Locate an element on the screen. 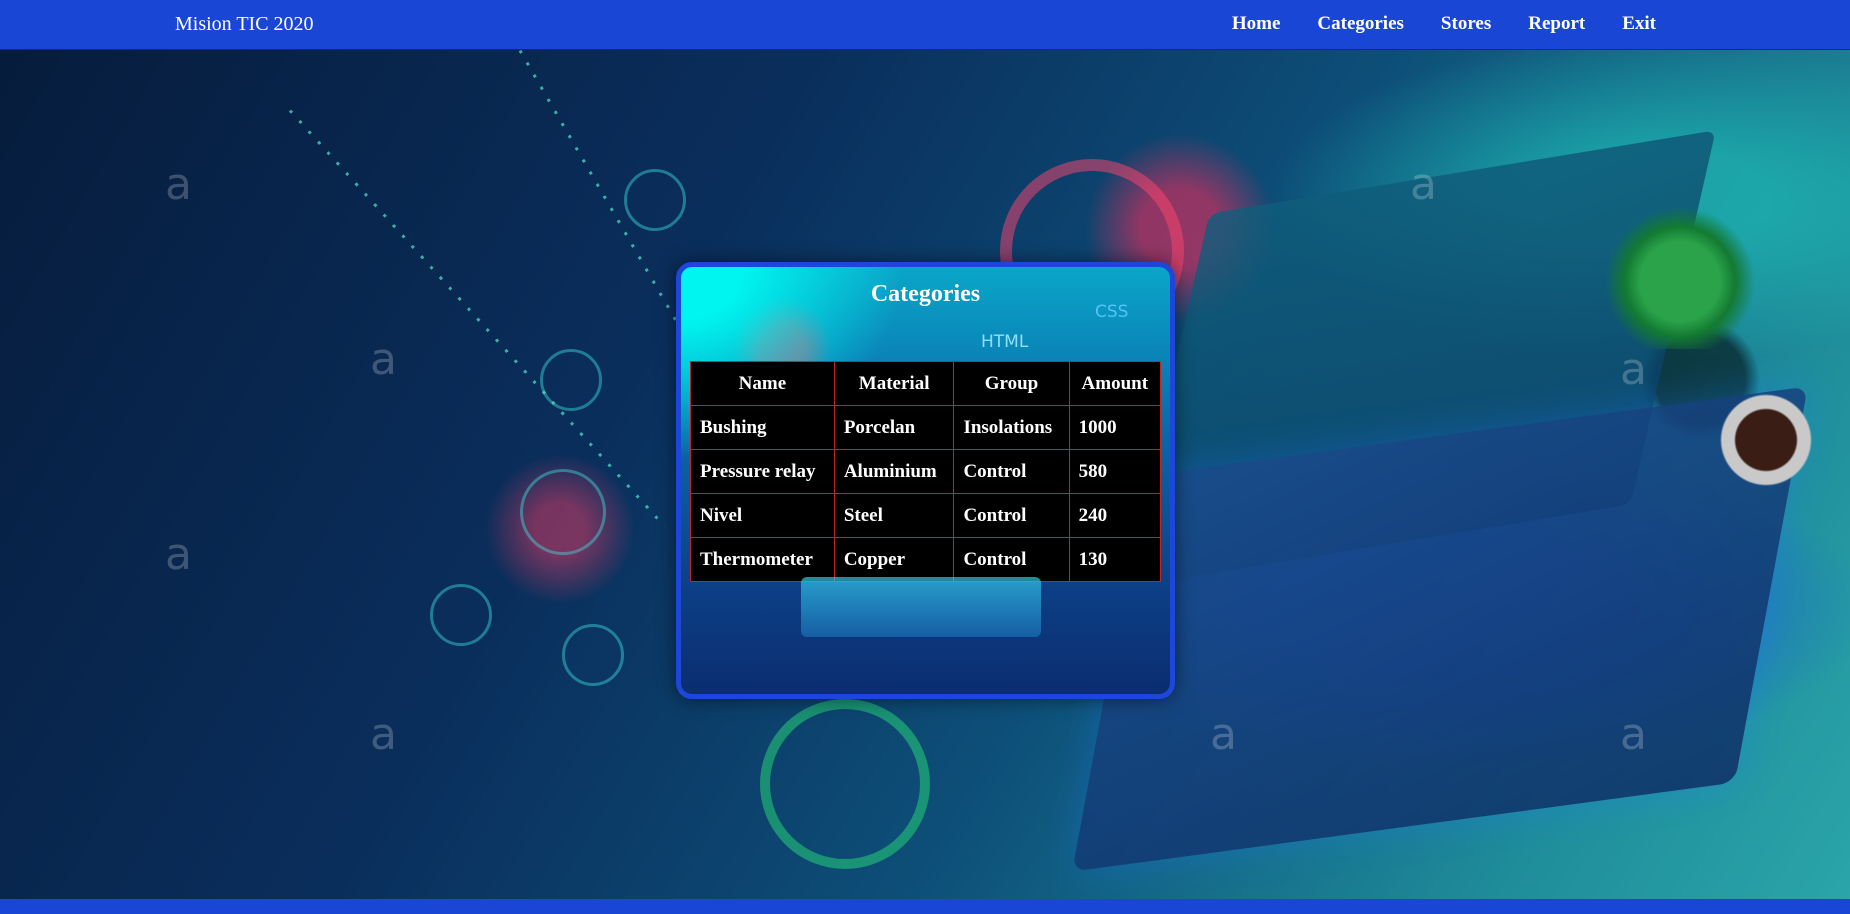 This screenshot has height=914, width=1850. cell-amount: 130 is located at coordinates (1115, 559).